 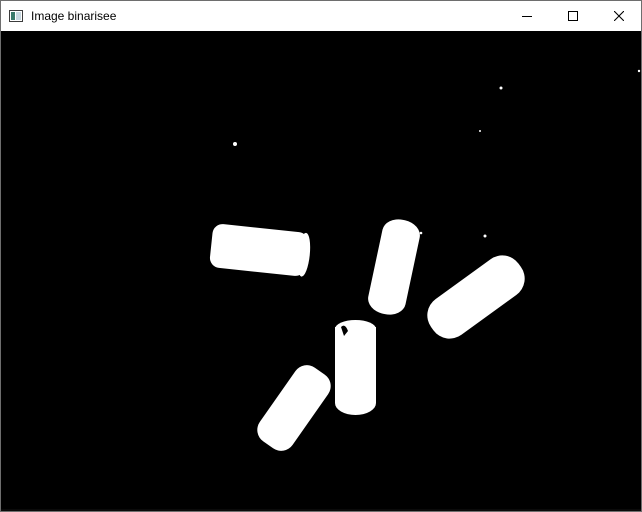 I want to click on minimize-button, so click(x=527, y=16).